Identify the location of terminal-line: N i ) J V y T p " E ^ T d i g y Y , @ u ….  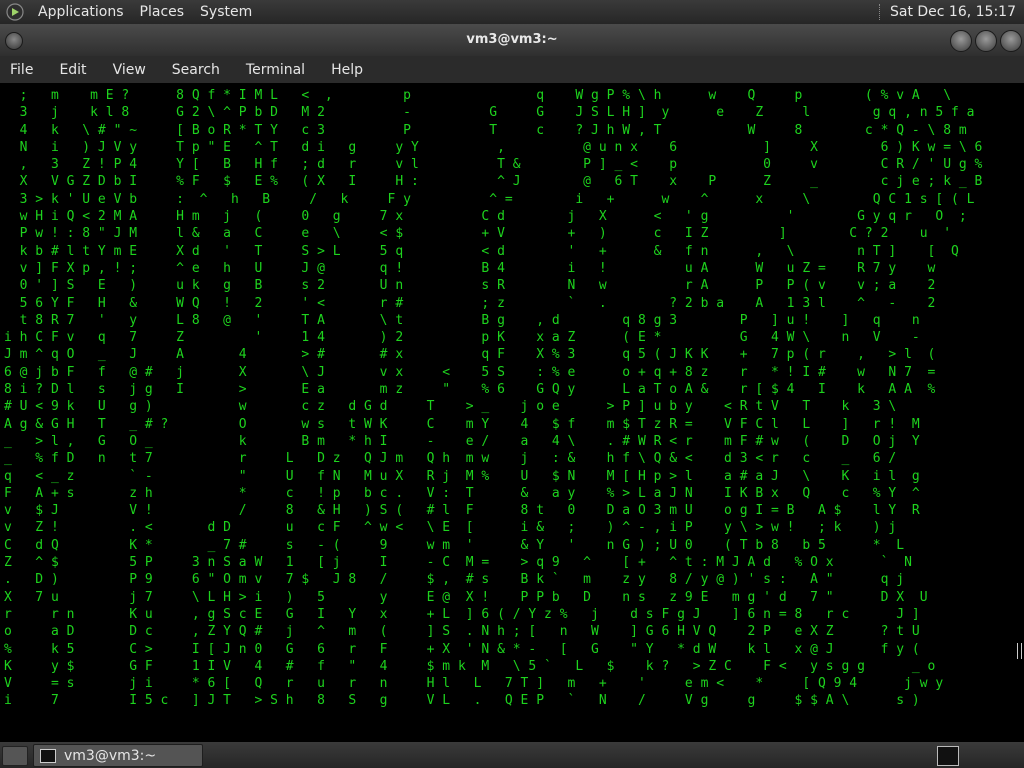
(493, 147).